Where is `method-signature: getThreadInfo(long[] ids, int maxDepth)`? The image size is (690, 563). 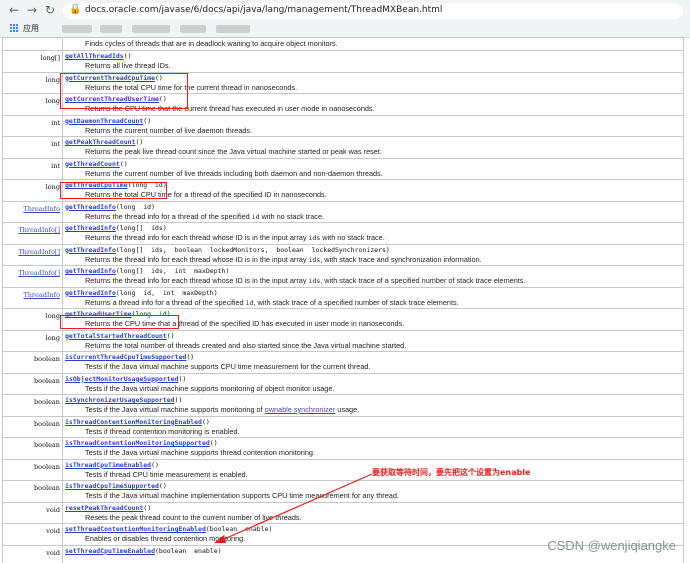 method-signature: getThreadInfo(long[] ids, int maxDepth) is located at coordinates (374, 271).